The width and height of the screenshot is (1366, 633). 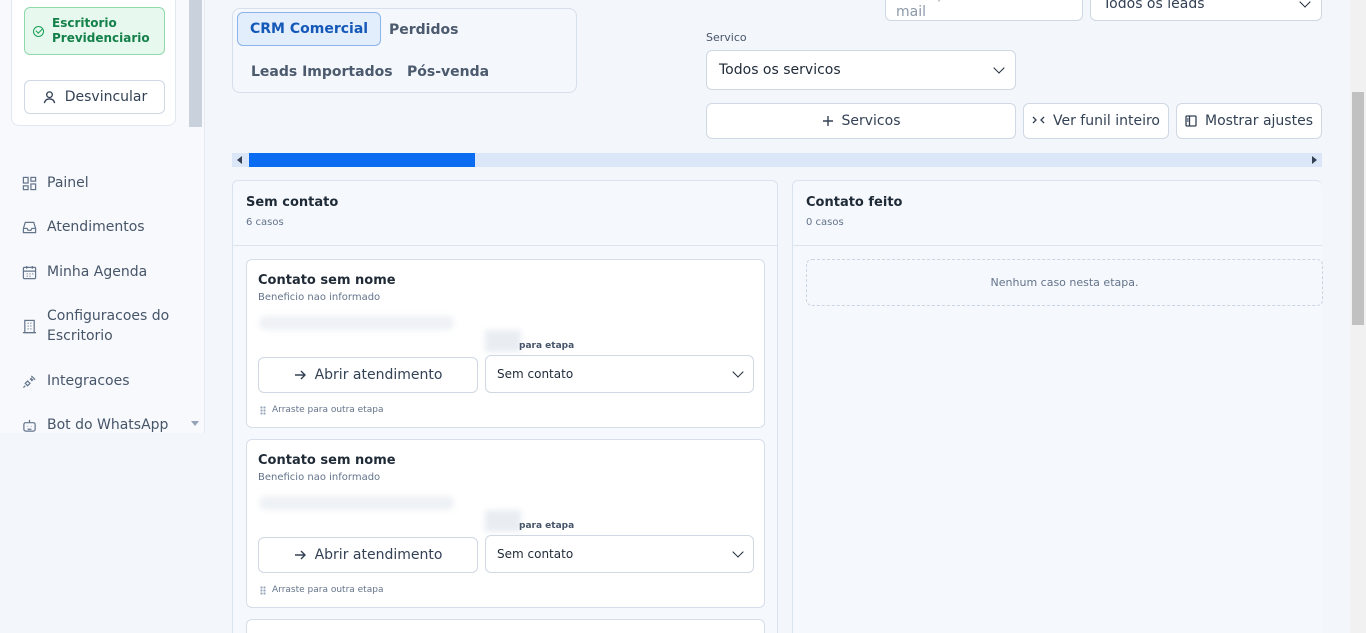 What do you see at coordinates (29, 425) in the screenshot?
I see `bot-icon` at bounding box center [29, 425].